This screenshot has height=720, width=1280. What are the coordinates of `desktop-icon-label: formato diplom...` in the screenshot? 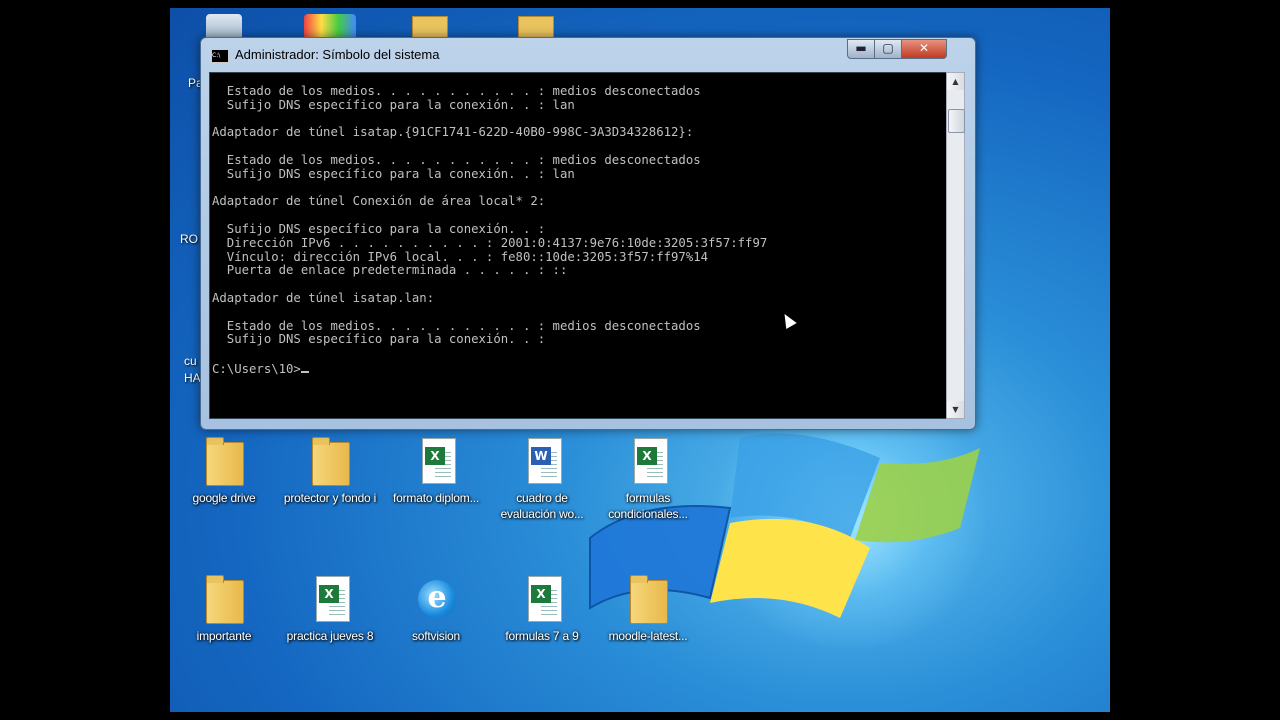 It's located at (436, 498).